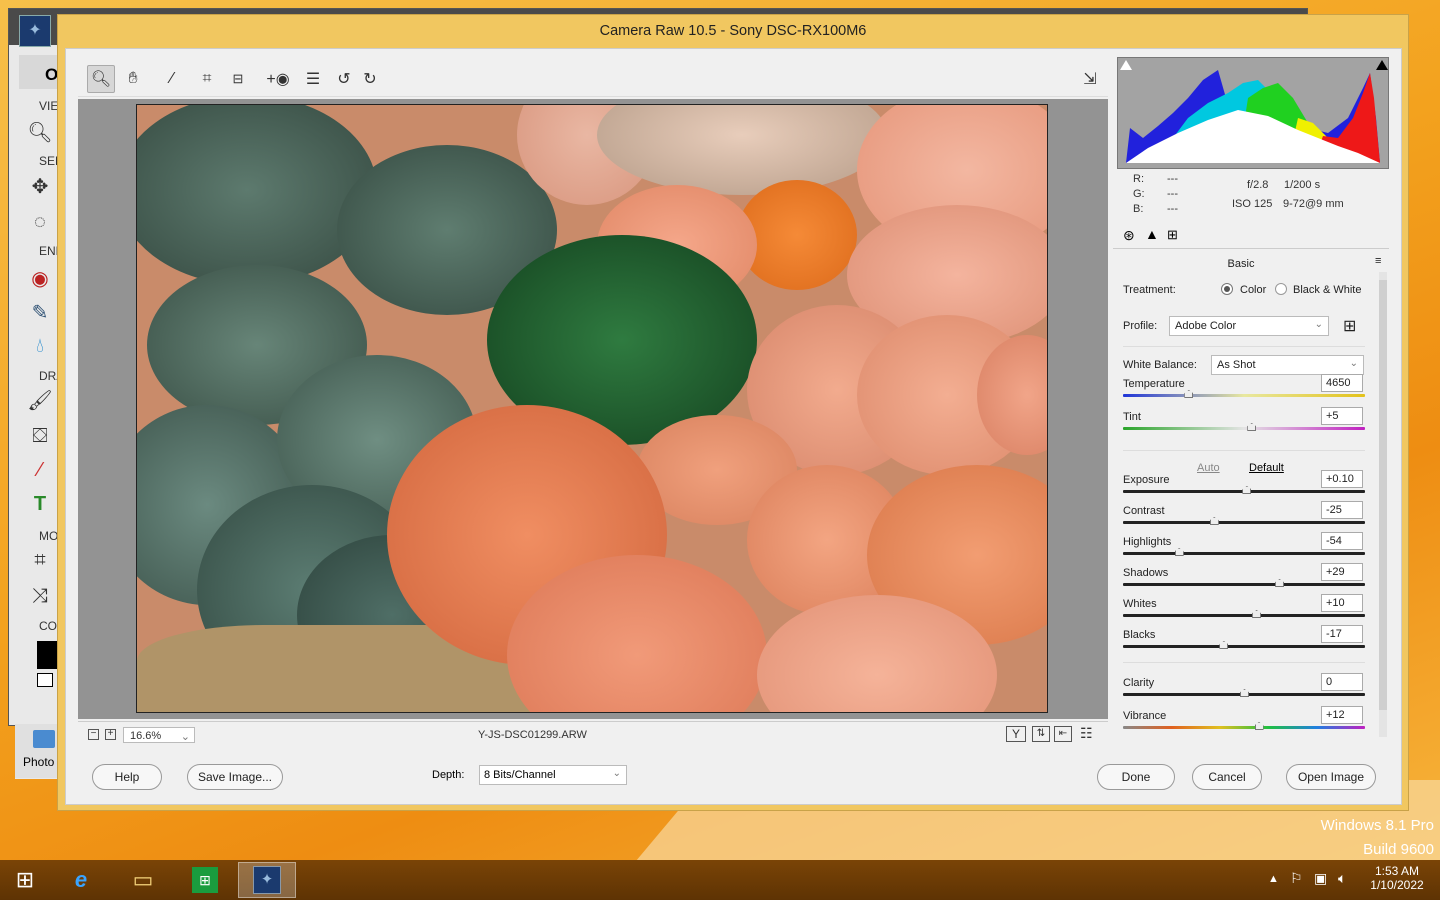  Describe the element at coordinates (40, 596) in the screenshot. I see `recompose-icon: ⤨` at that location.